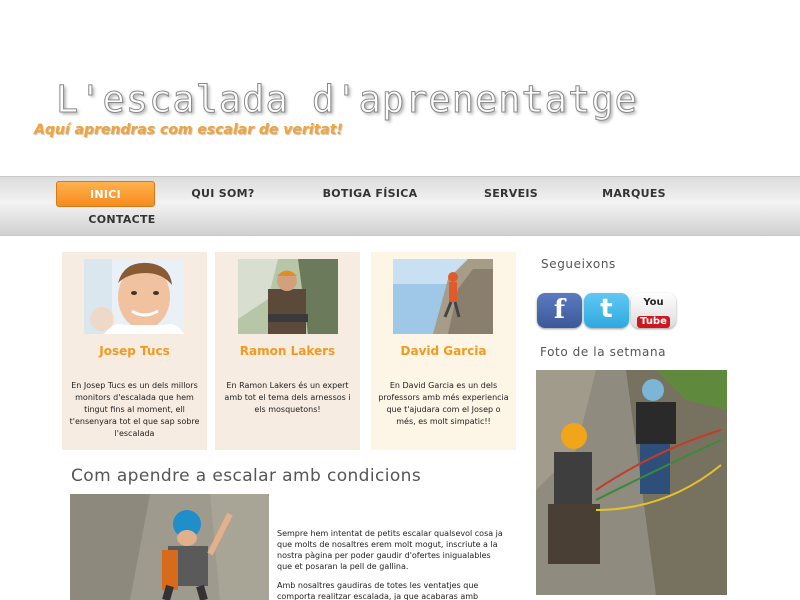 The image size is (800, 600). I want to click on youtube-icon: You Tube, so click(653, 310).